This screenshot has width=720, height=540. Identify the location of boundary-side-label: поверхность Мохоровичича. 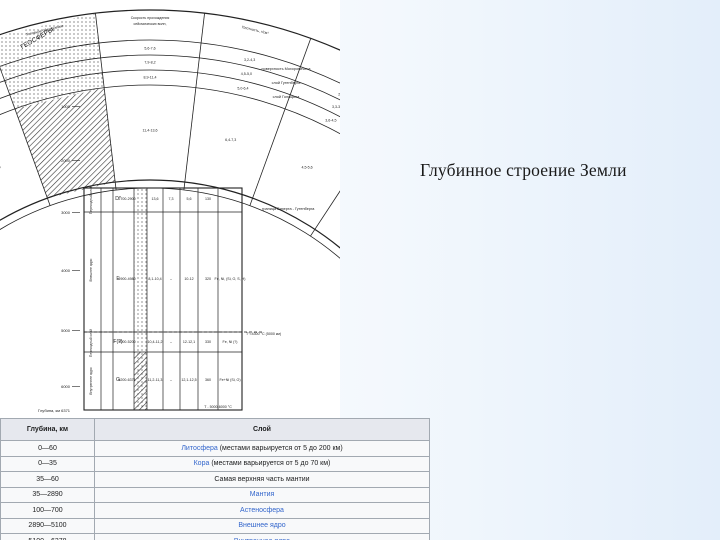
(287, 69).